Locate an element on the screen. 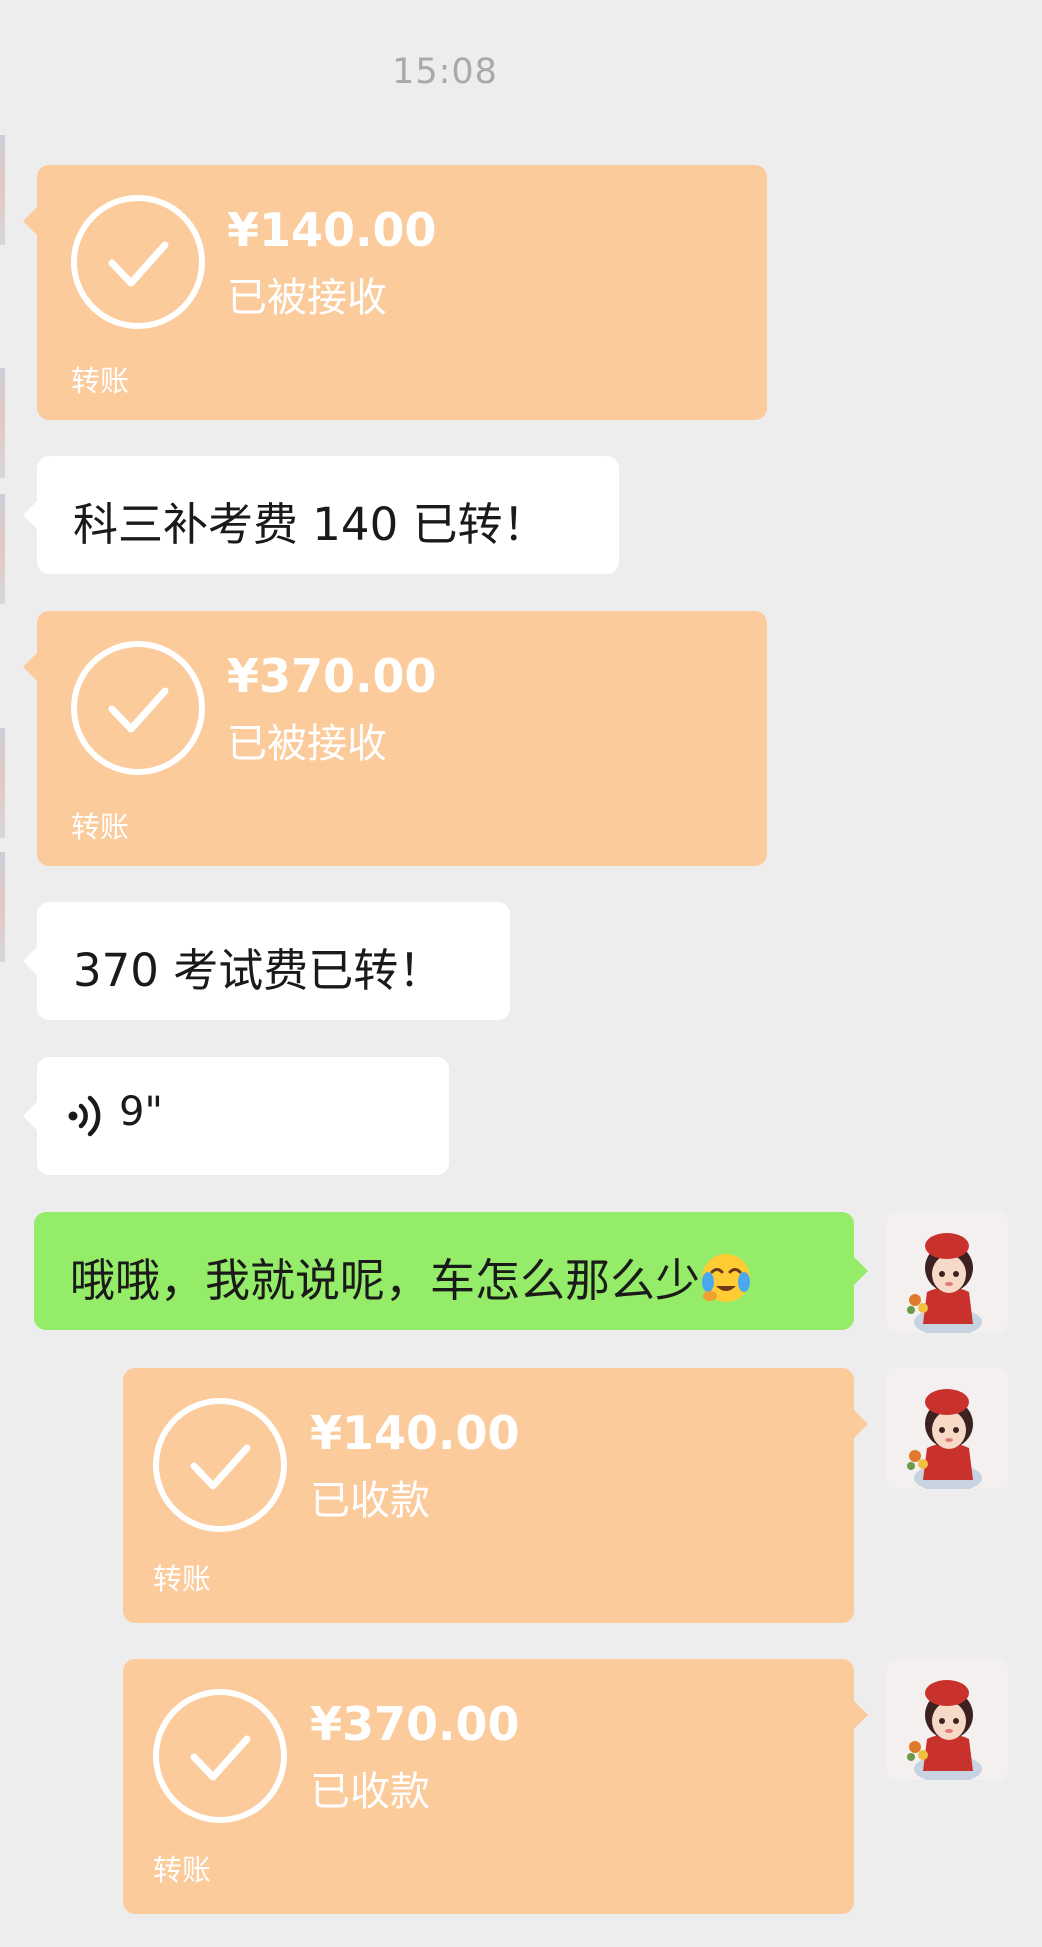  message-text: 科三补考费 140 已转！ is located at coordinates (310, 524).